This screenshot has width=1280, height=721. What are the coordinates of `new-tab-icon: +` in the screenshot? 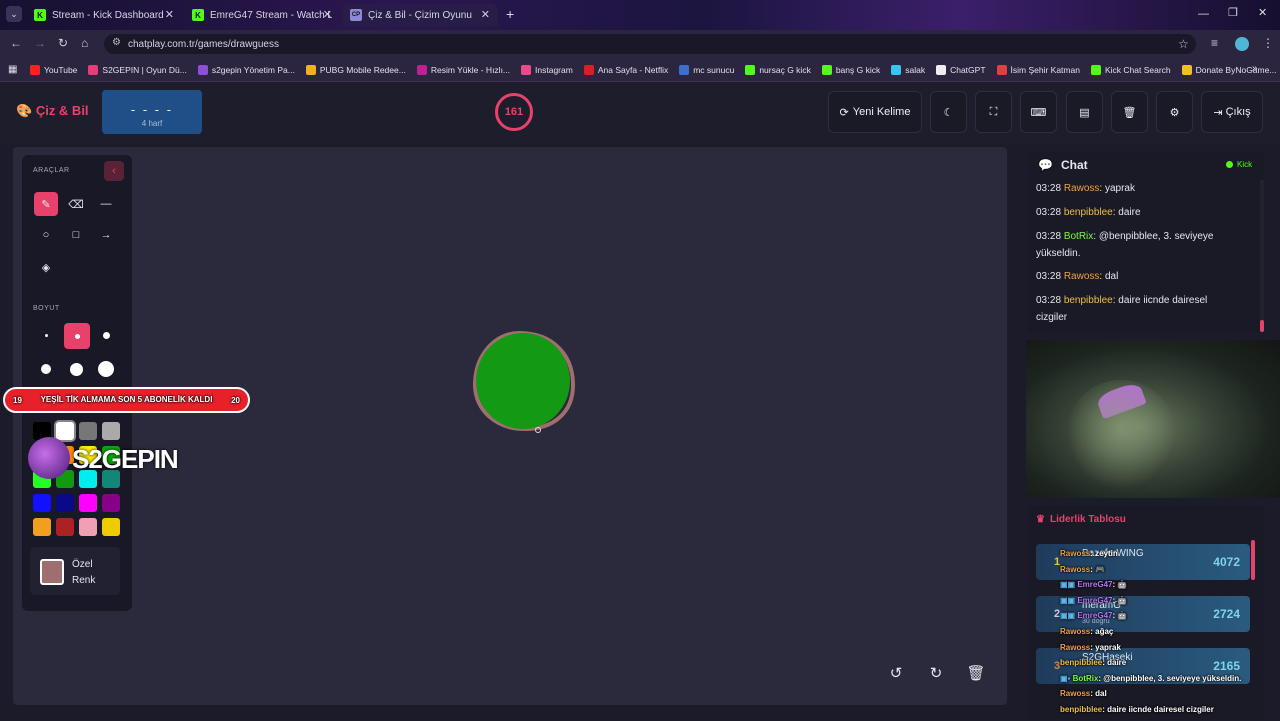 It's located at (510, 14).